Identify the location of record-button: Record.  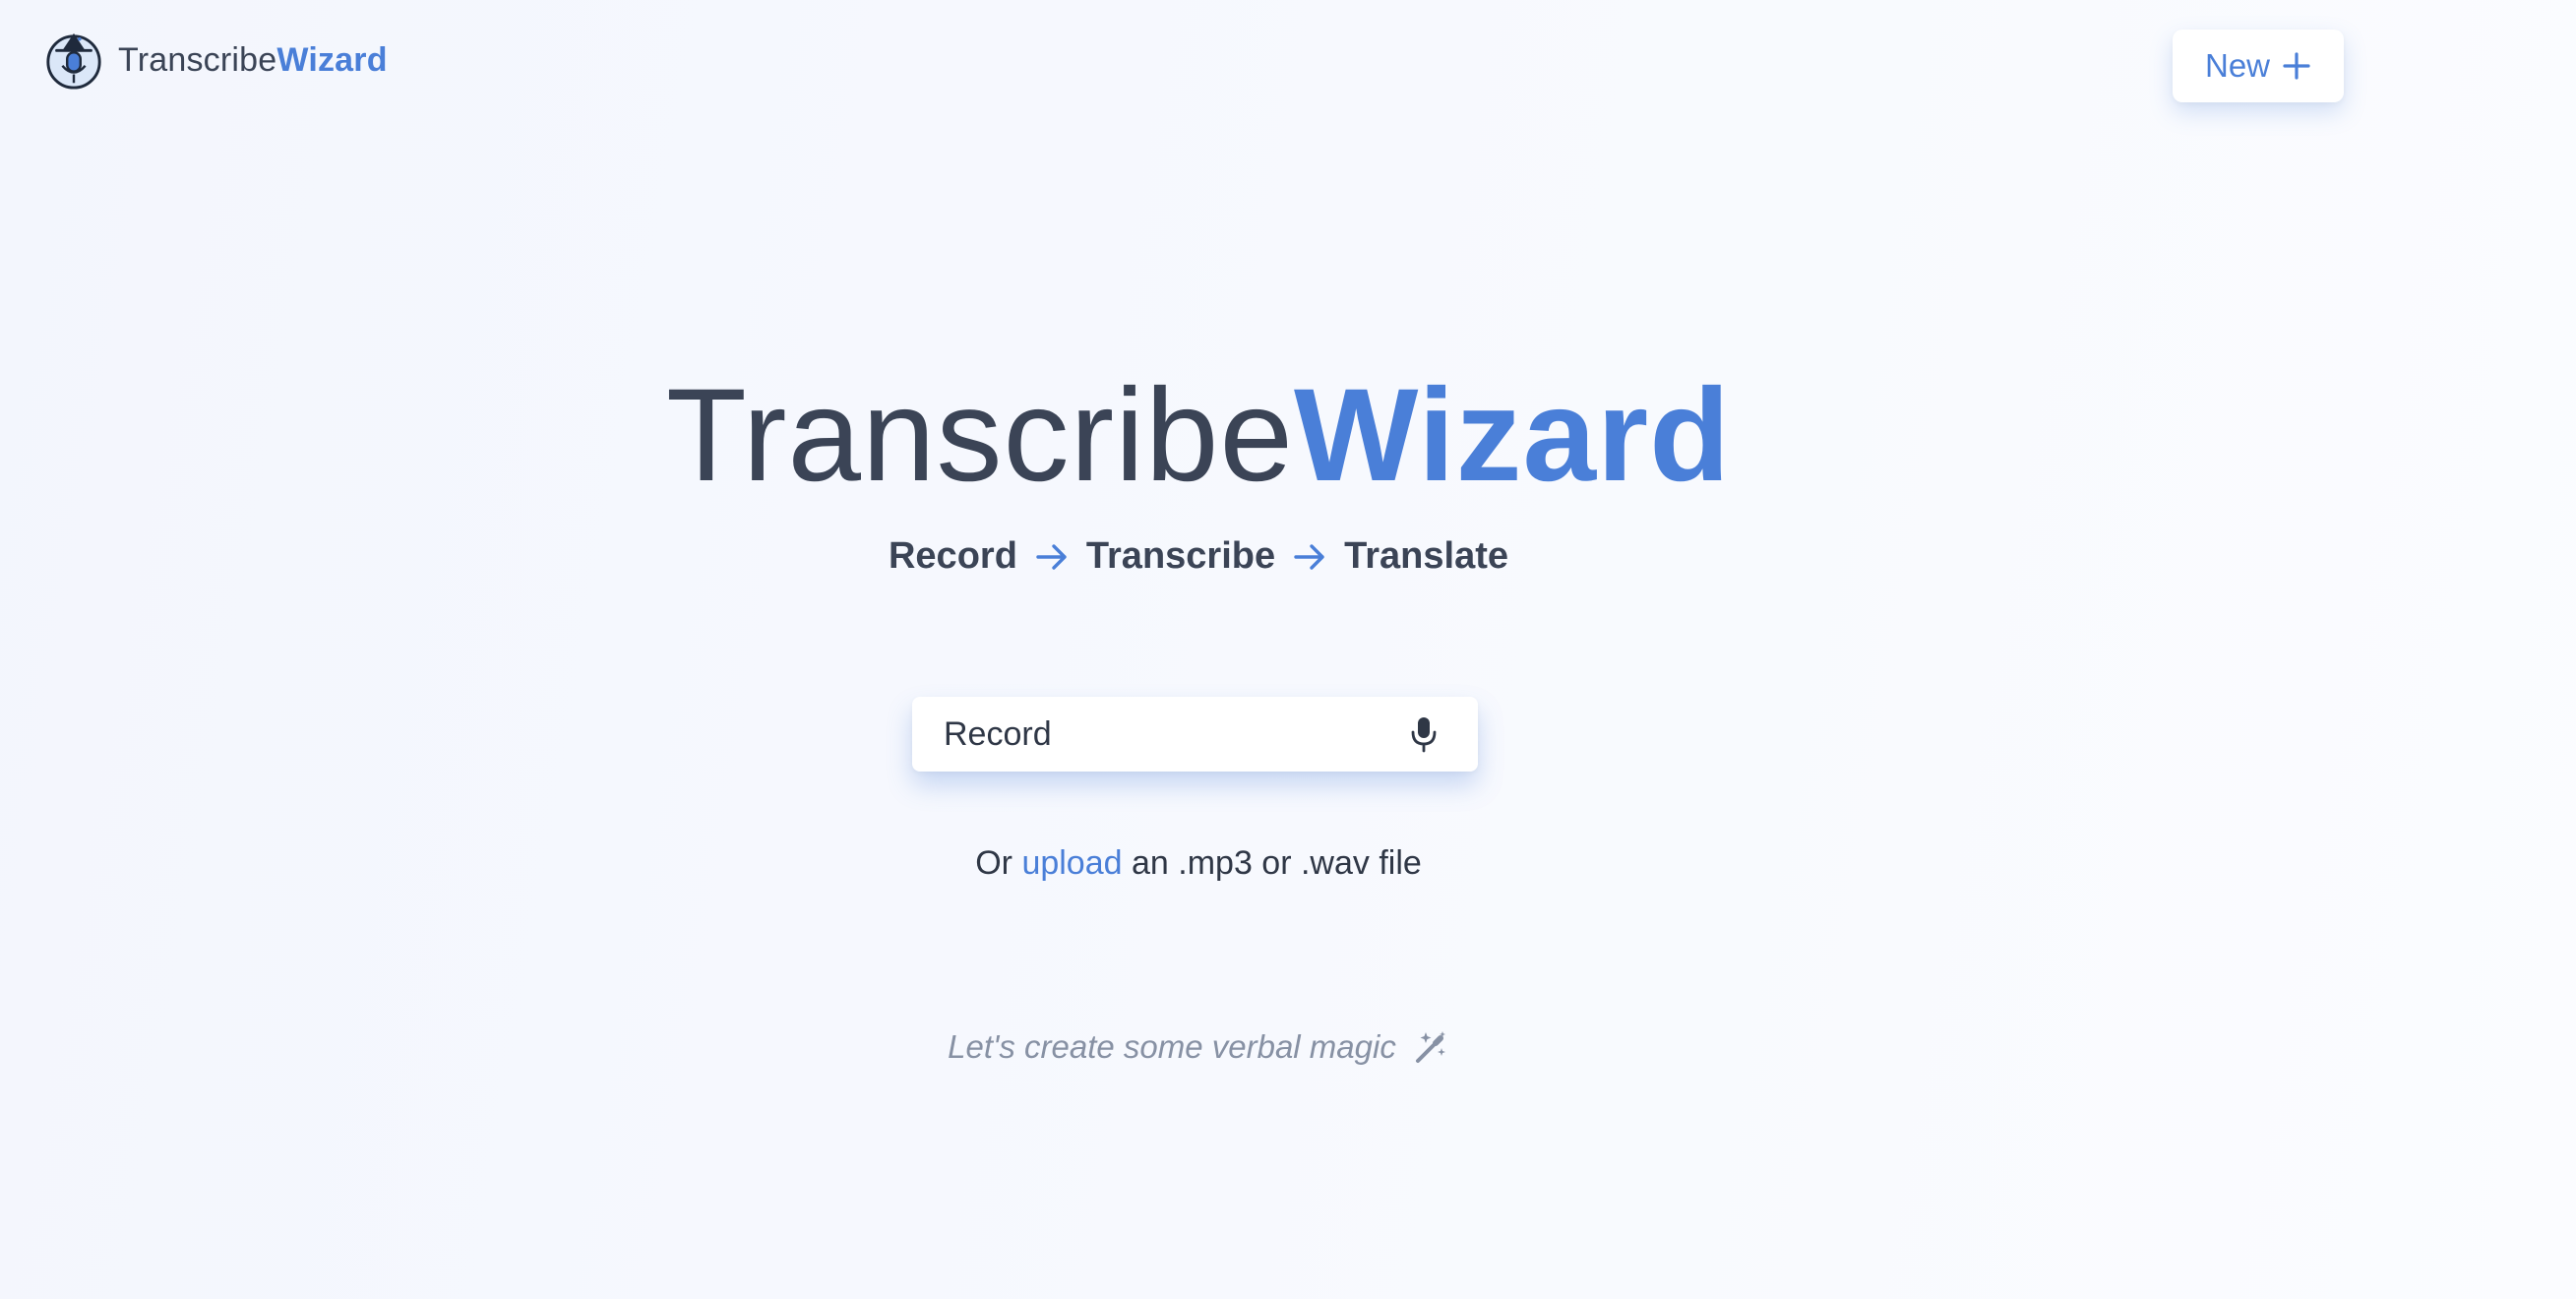
(1195, 735).